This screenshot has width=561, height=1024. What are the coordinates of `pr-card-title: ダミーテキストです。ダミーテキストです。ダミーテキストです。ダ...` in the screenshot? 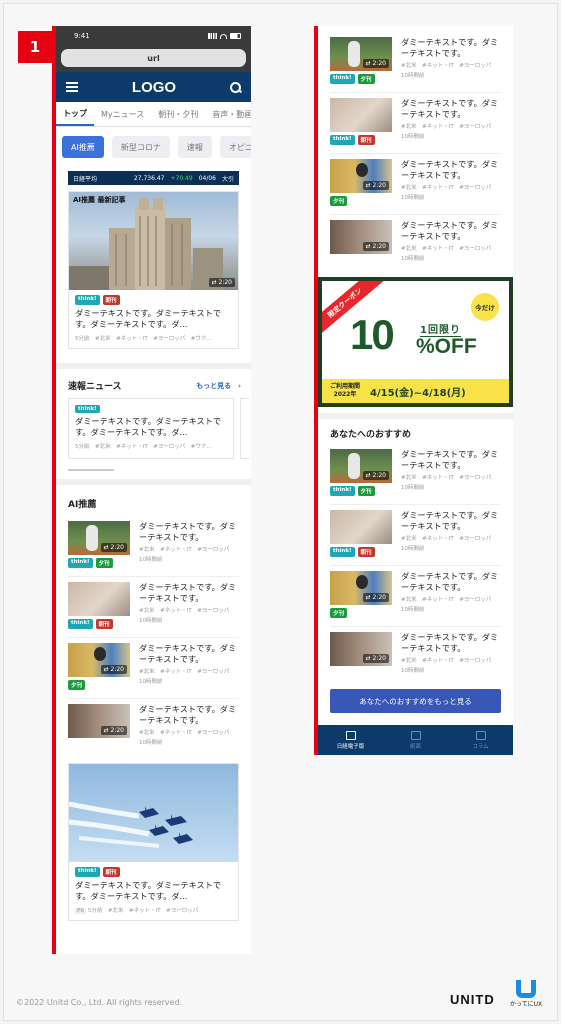 It's located at (148, 890).